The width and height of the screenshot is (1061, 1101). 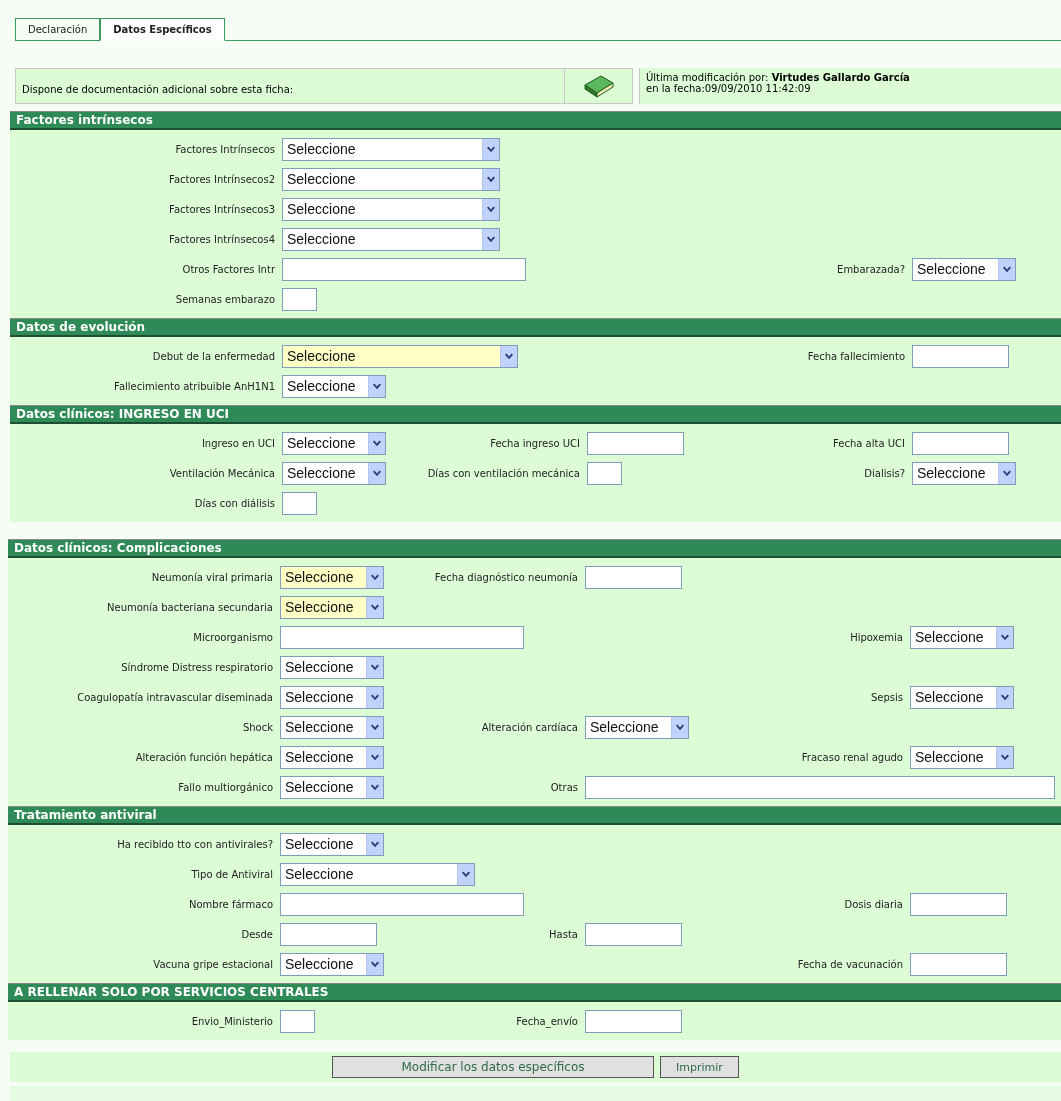 What do you see at coordinates (257, 727) in the screenshot?
I see `field-label: Shock` at bounding box center [257, 727].